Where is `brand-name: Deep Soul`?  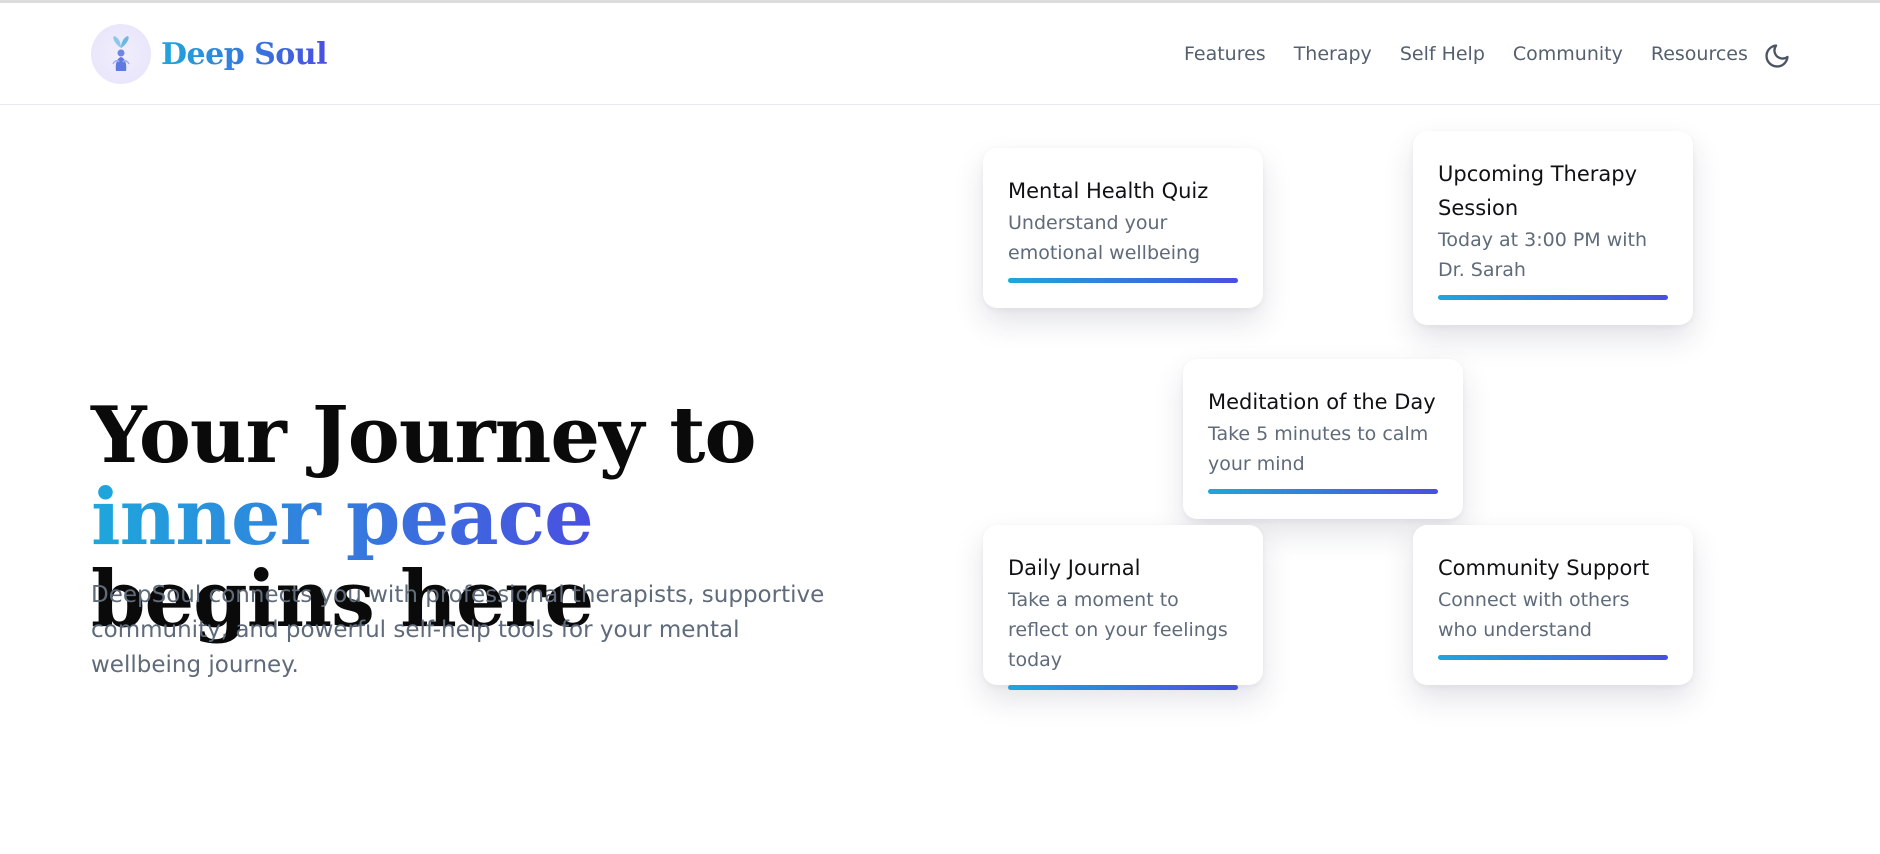
brand-name: Deep Soul is located at coordinates (244, 54).